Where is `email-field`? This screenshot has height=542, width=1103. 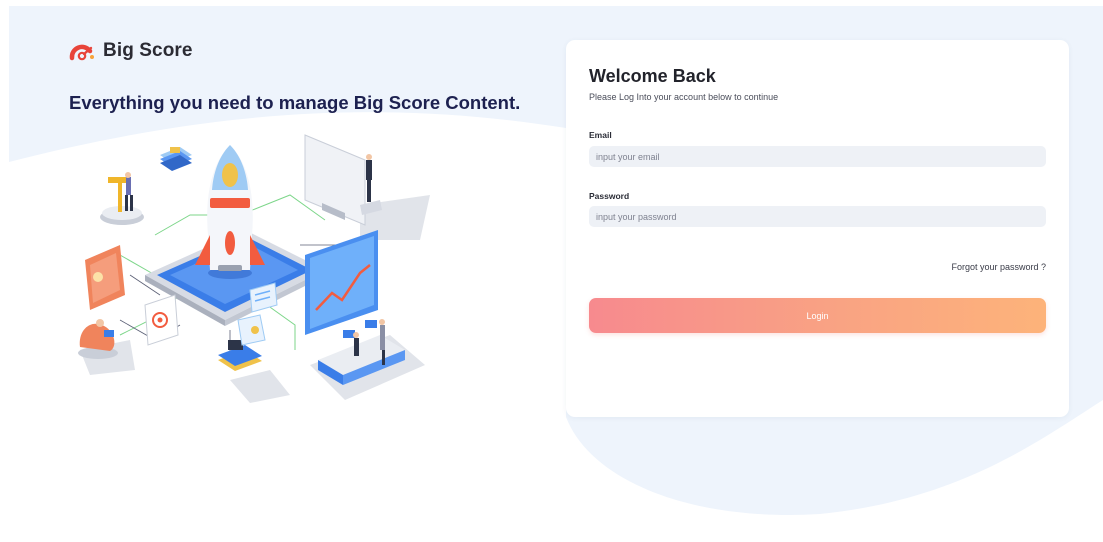
email-field is located at coordinates (817, 156).